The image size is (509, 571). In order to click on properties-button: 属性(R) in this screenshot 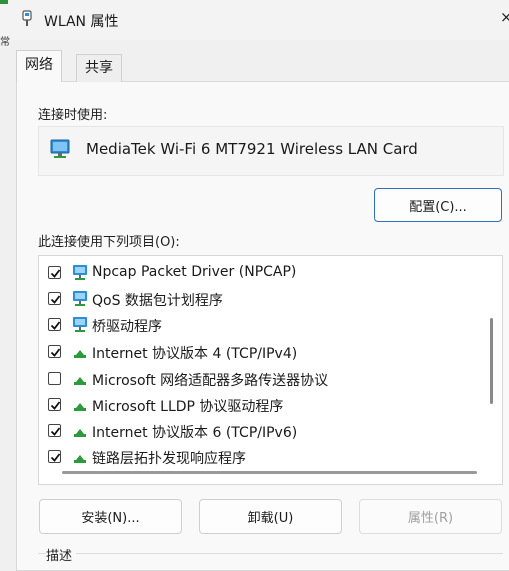, I will do `click(430, 516)`.